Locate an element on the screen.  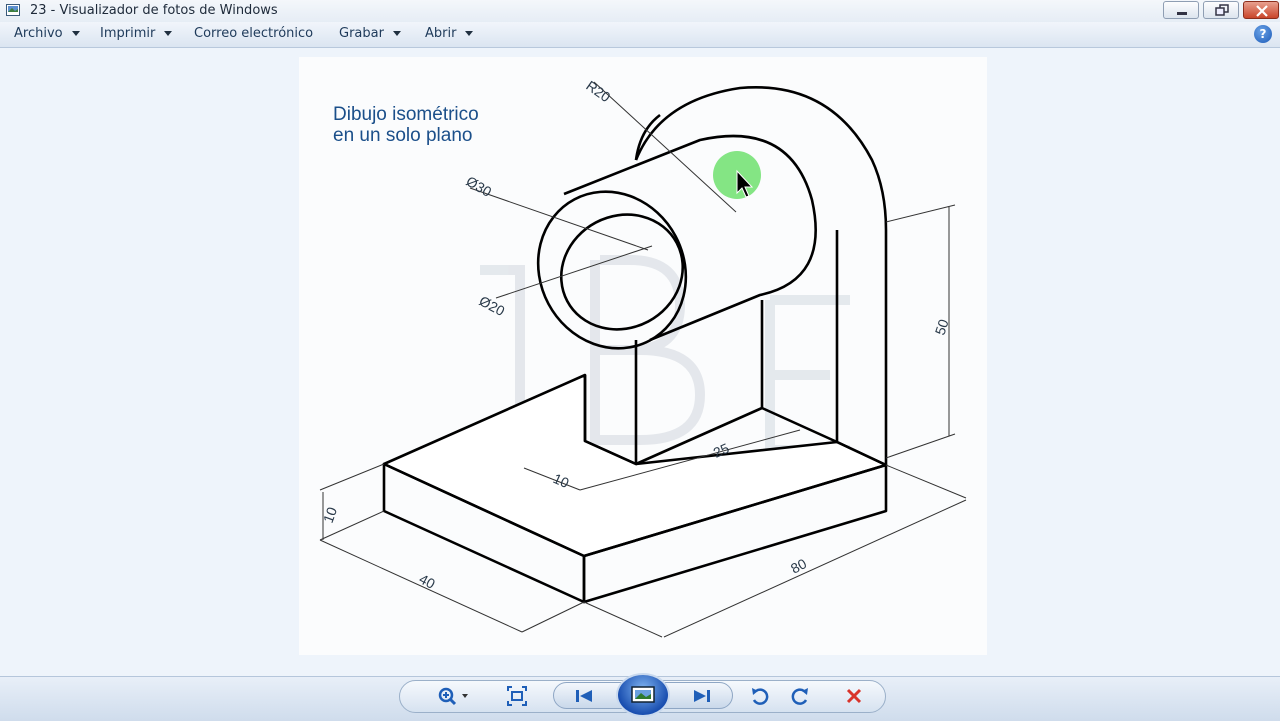
delete-icon is located at coordinates (854, 696).